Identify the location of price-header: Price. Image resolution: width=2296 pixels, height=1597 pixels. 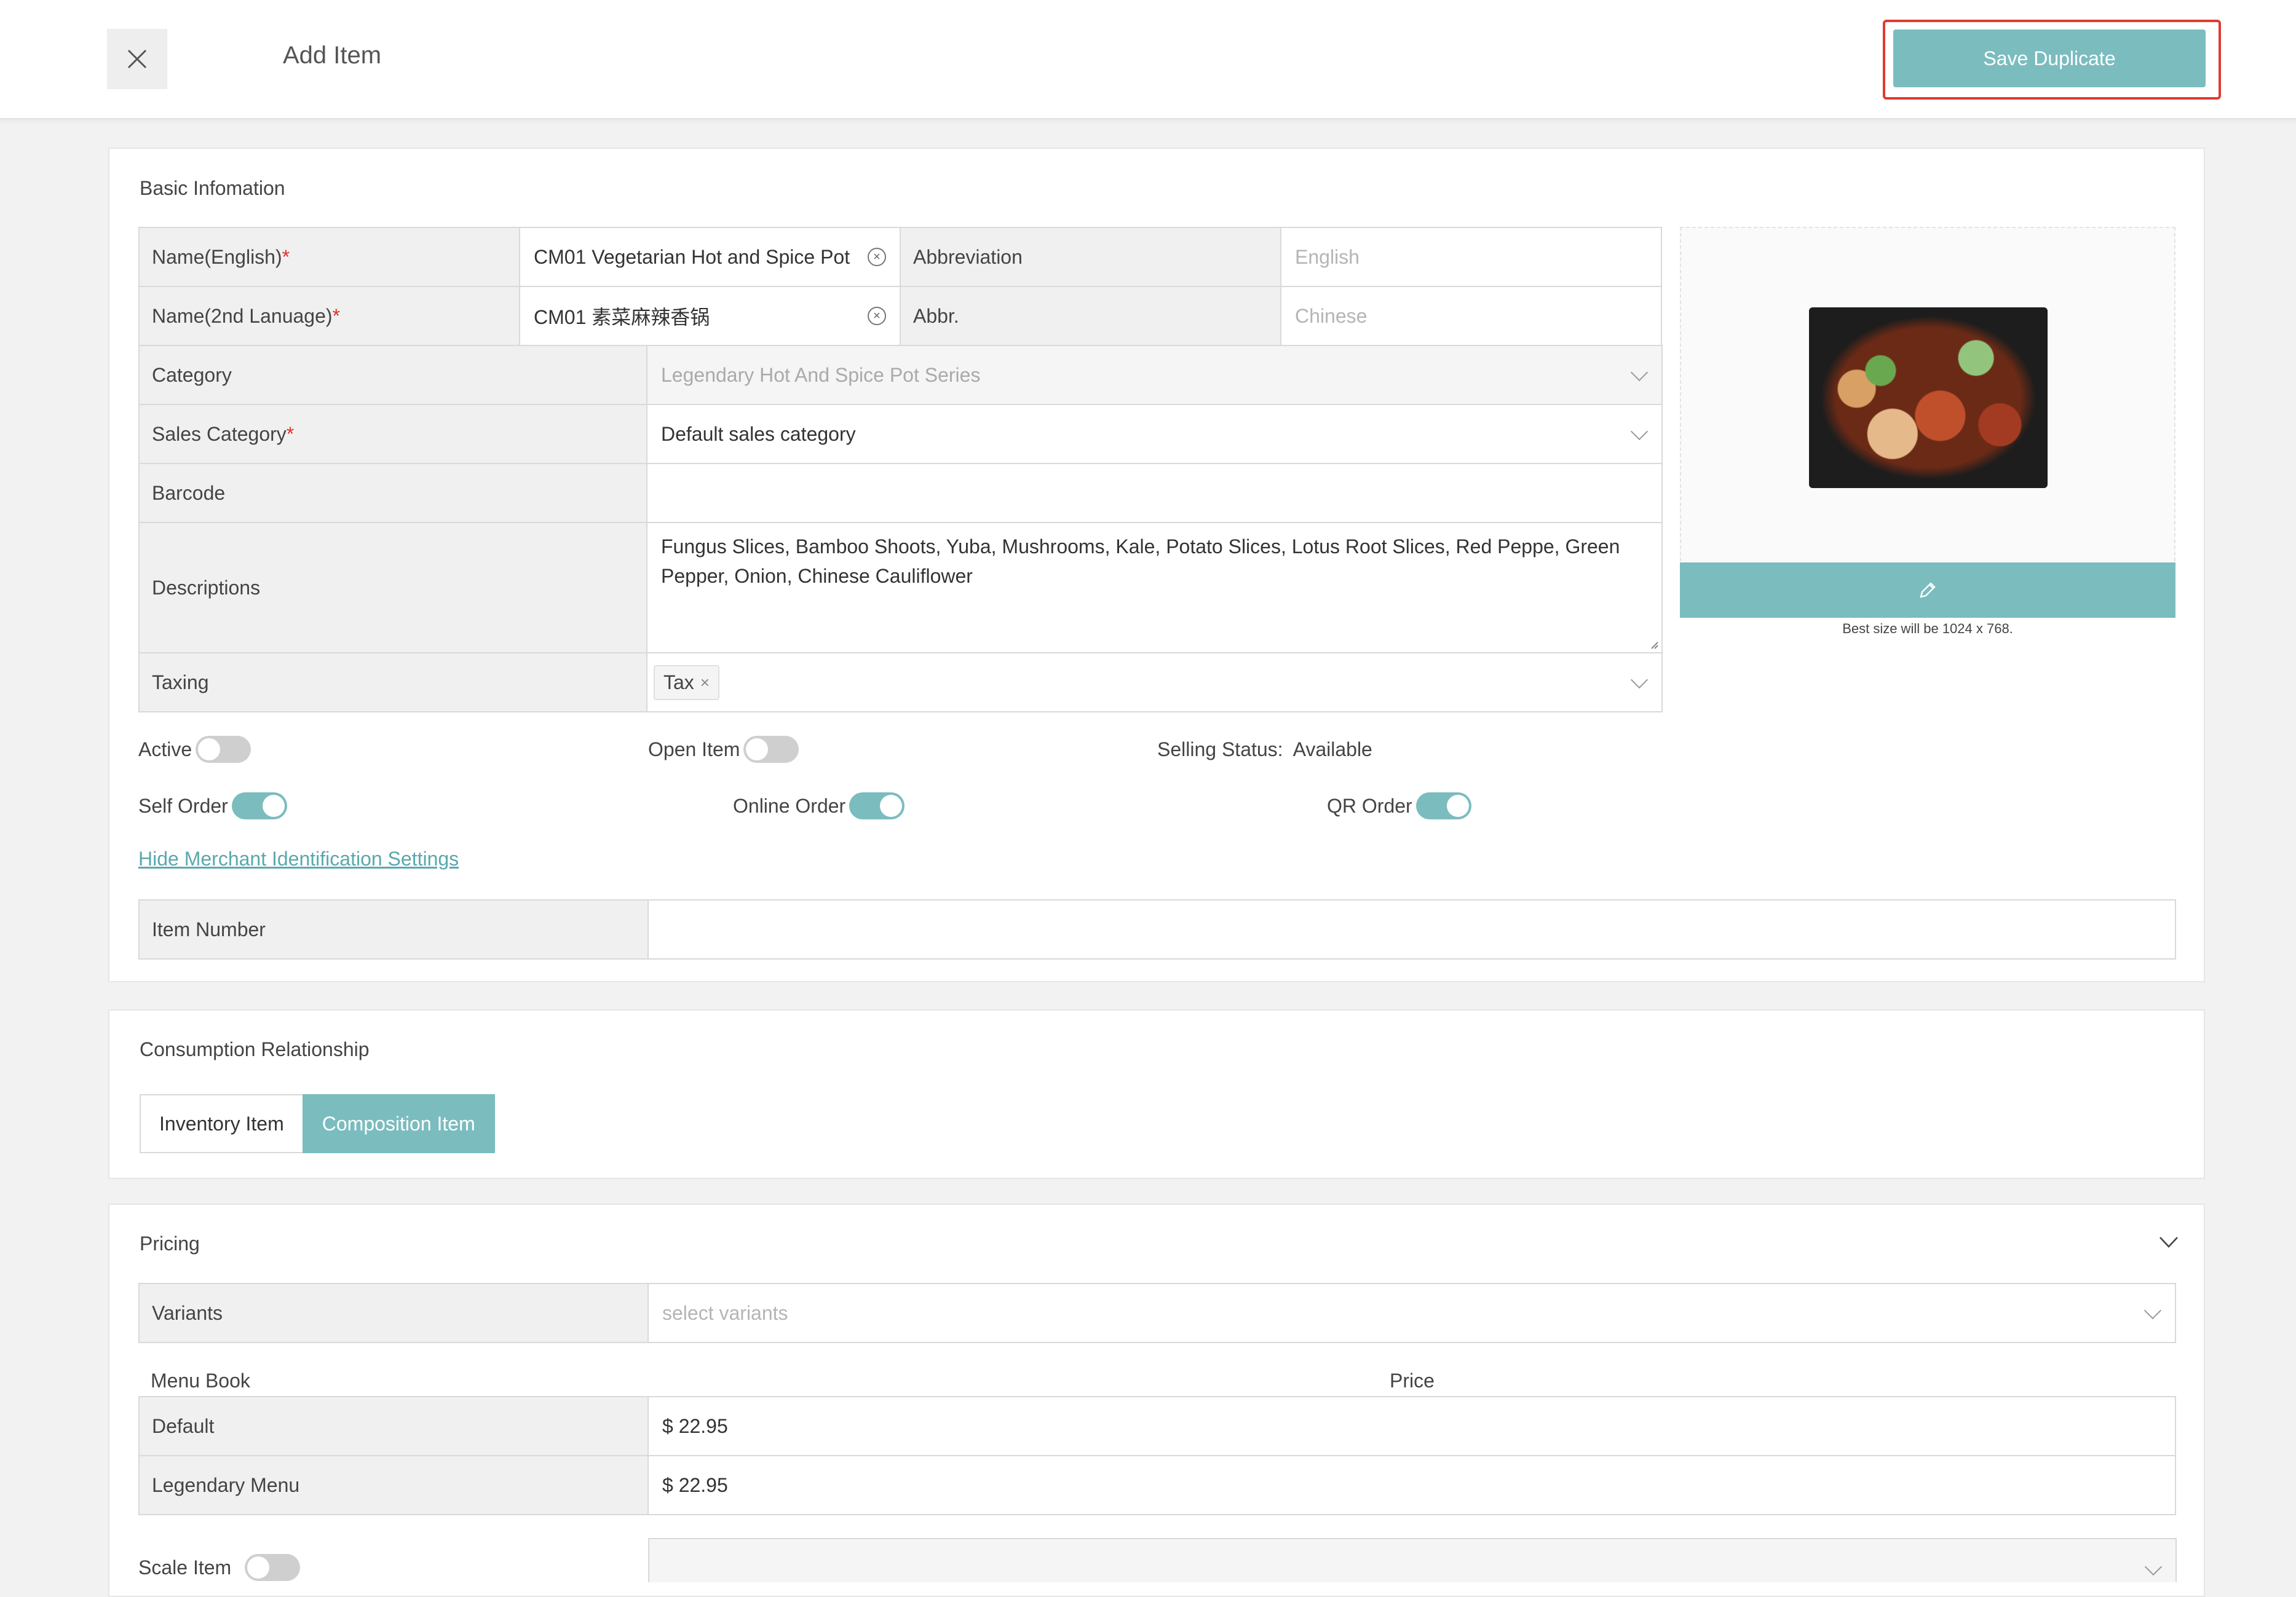
(1412, 1381).